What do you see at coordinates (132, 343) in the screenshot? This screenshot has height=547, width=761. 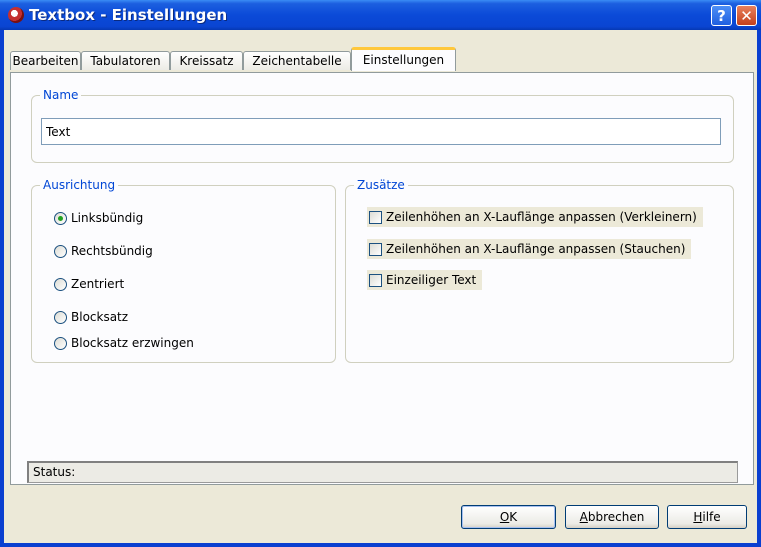 I see `radio-label: Blocksatz erzwingen` at bounding box center [132, 343].